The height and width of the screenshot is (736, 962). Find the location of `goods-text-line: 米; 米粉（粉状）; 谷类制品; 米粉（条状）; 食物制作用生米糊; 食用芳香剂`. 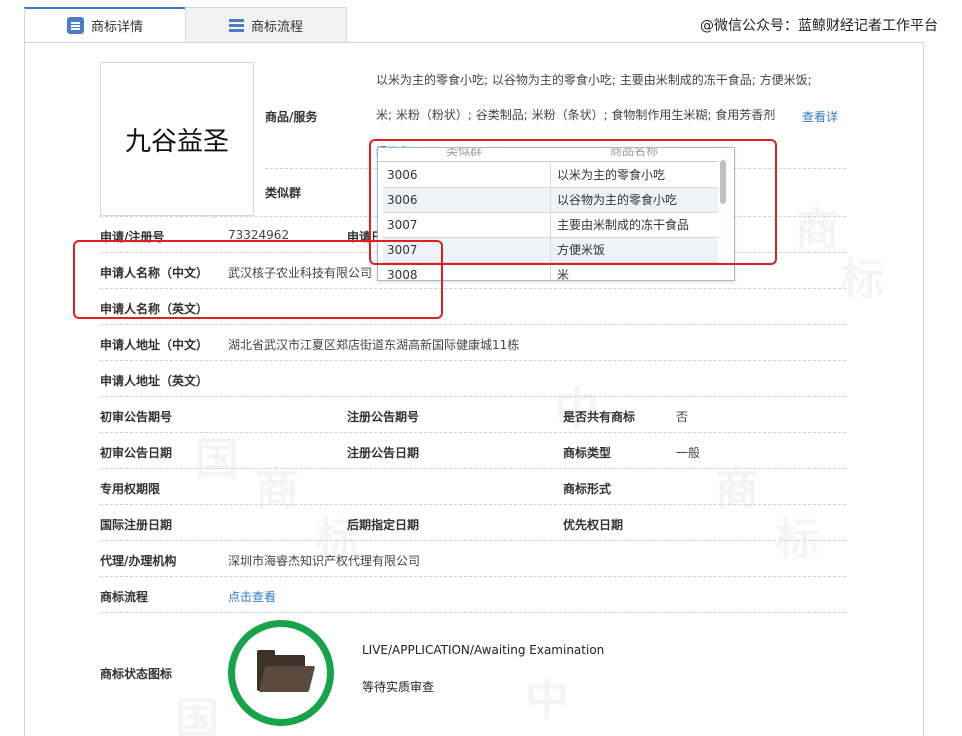

goods-text-line: 米; 米粉（粉状）; 谷类制品; 米粉（条状）; 食物制作用生米糊; 食用芳香剂 is located at coordinates (576, 115).